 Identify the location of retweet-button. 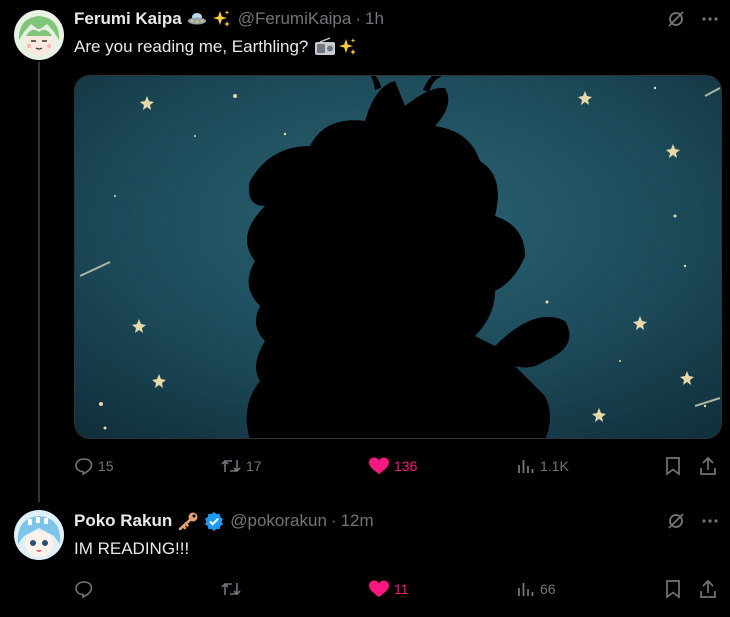
(233, 589).